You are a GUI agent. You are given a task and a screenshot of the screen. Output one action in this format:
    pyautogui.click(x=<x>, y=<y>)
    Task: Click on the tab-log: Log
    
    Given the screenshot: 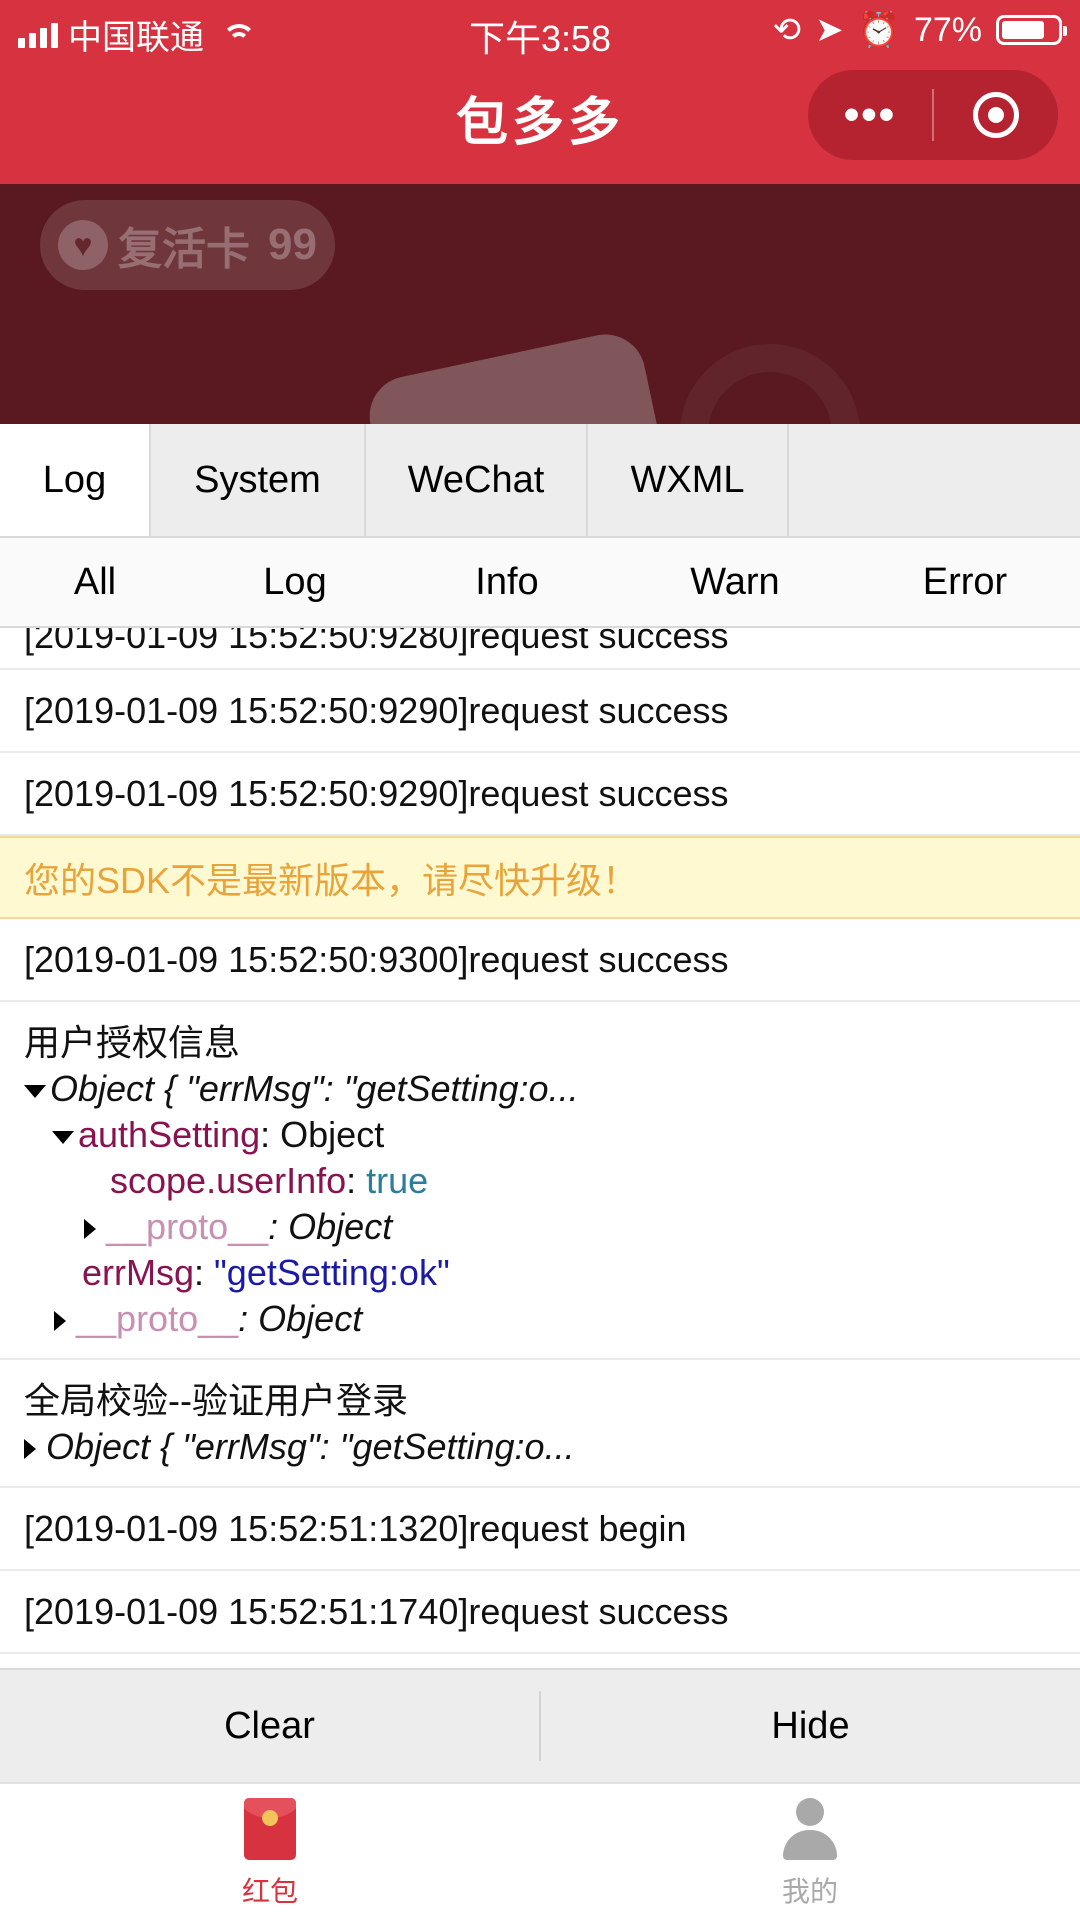 What is the action you would take?
    pyautogui.click(x=75, y=480)
    